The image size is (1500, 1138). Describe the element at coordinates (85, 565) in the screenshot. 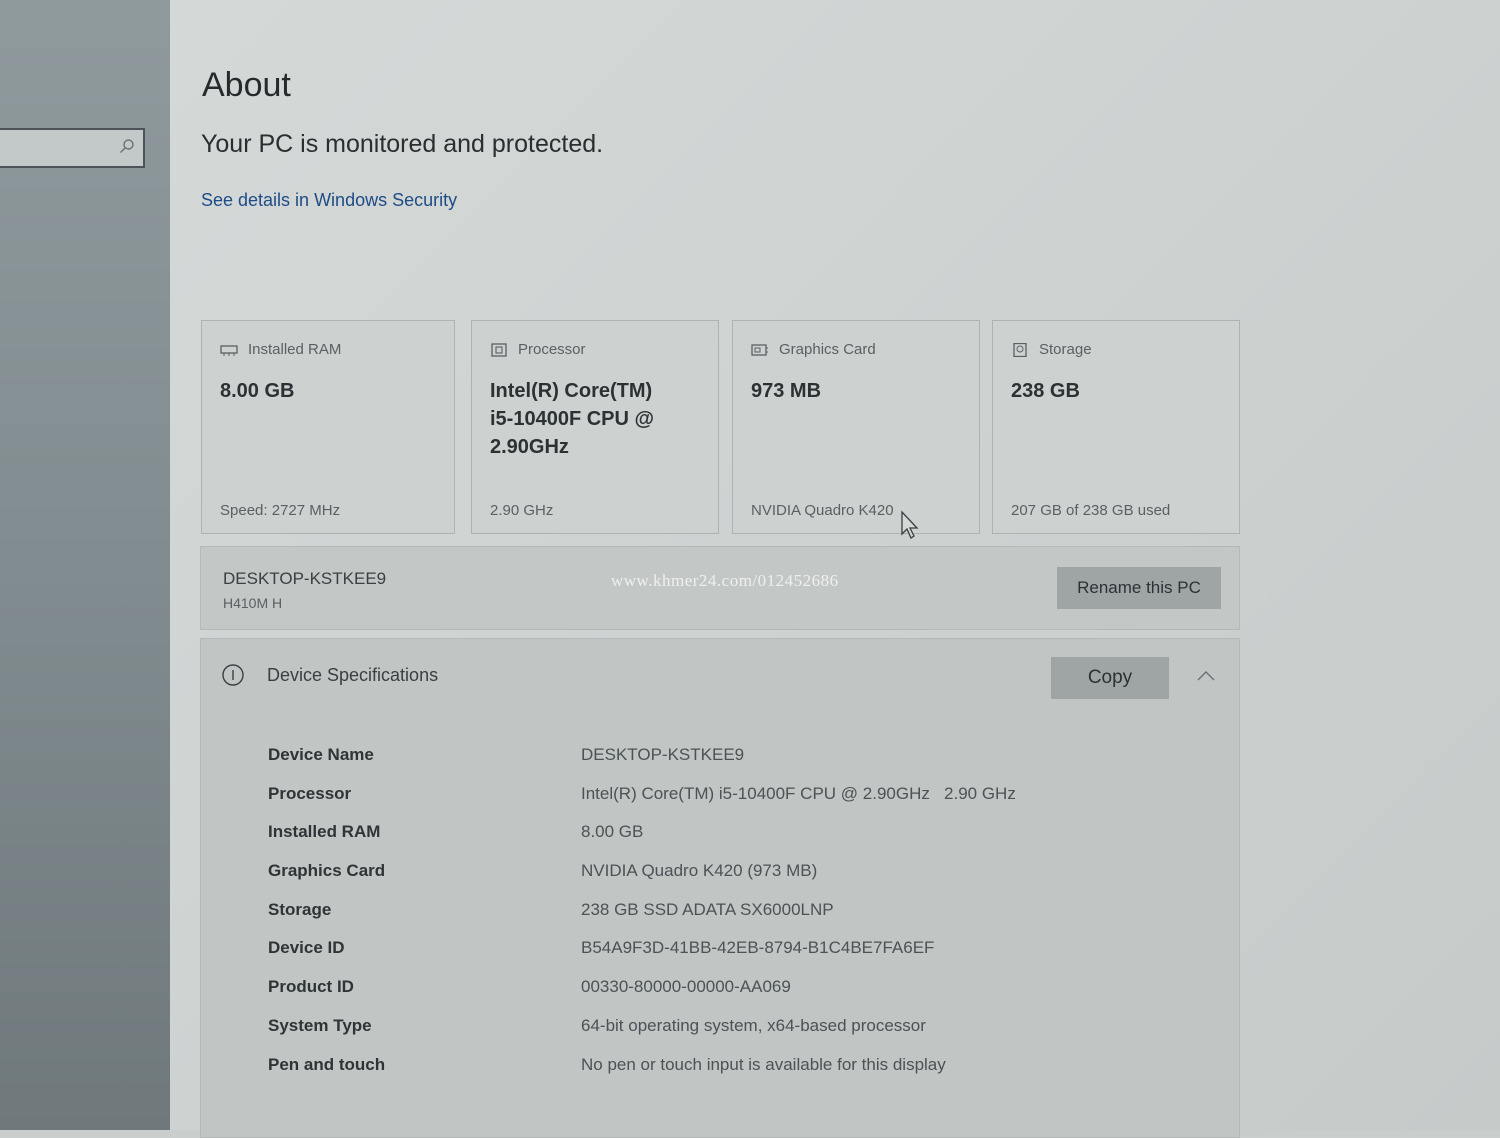

I see `settings-sidebar` at that location.